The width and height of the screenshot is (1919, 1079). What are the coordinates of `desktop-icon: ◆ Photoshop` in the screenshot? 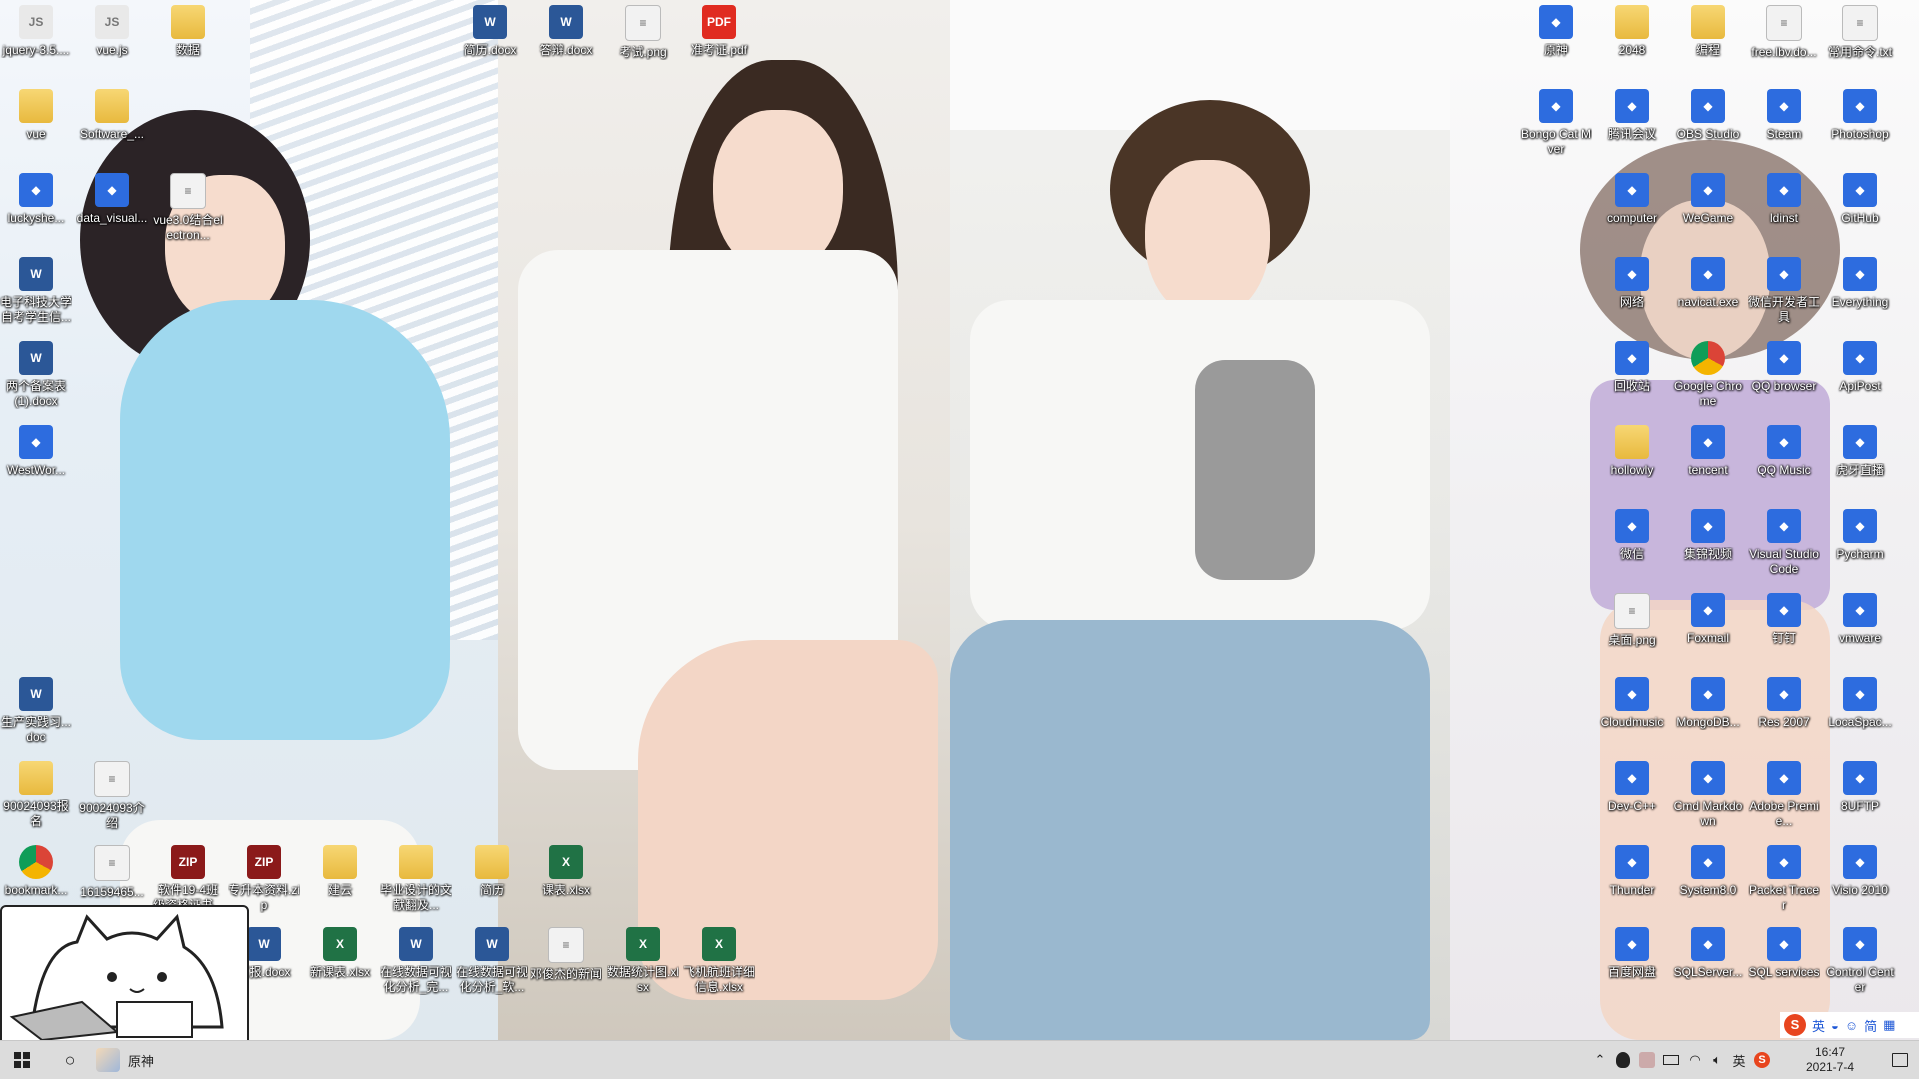 It's located at (1860, 114).